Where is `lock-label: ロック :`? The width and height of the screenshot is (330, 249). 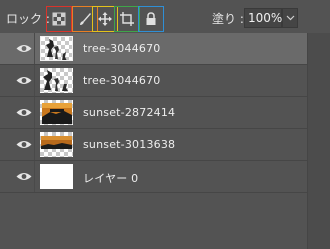 lock-label: ロック : is located at coordinates (28, 19).